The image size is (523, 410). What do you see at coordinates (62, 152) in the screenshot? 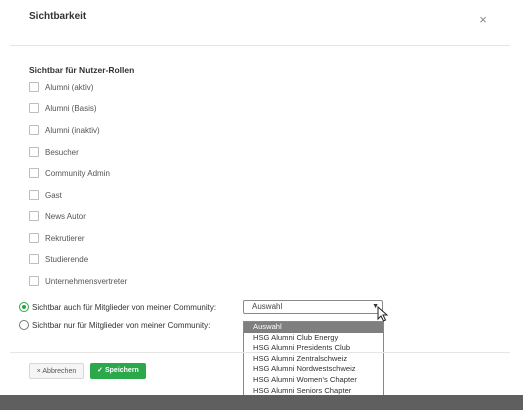
I see `role-label: Besucher` at bounding box center [62, 152].